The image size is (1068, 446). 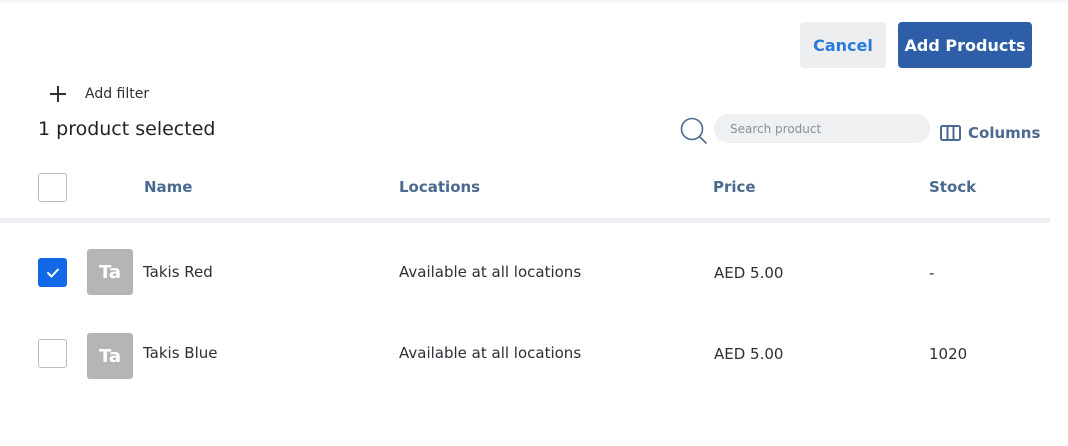 What do you see at coordinates (950, 133) in the screenshot?
I see `columns-icon` at bounding box center [950, 133].